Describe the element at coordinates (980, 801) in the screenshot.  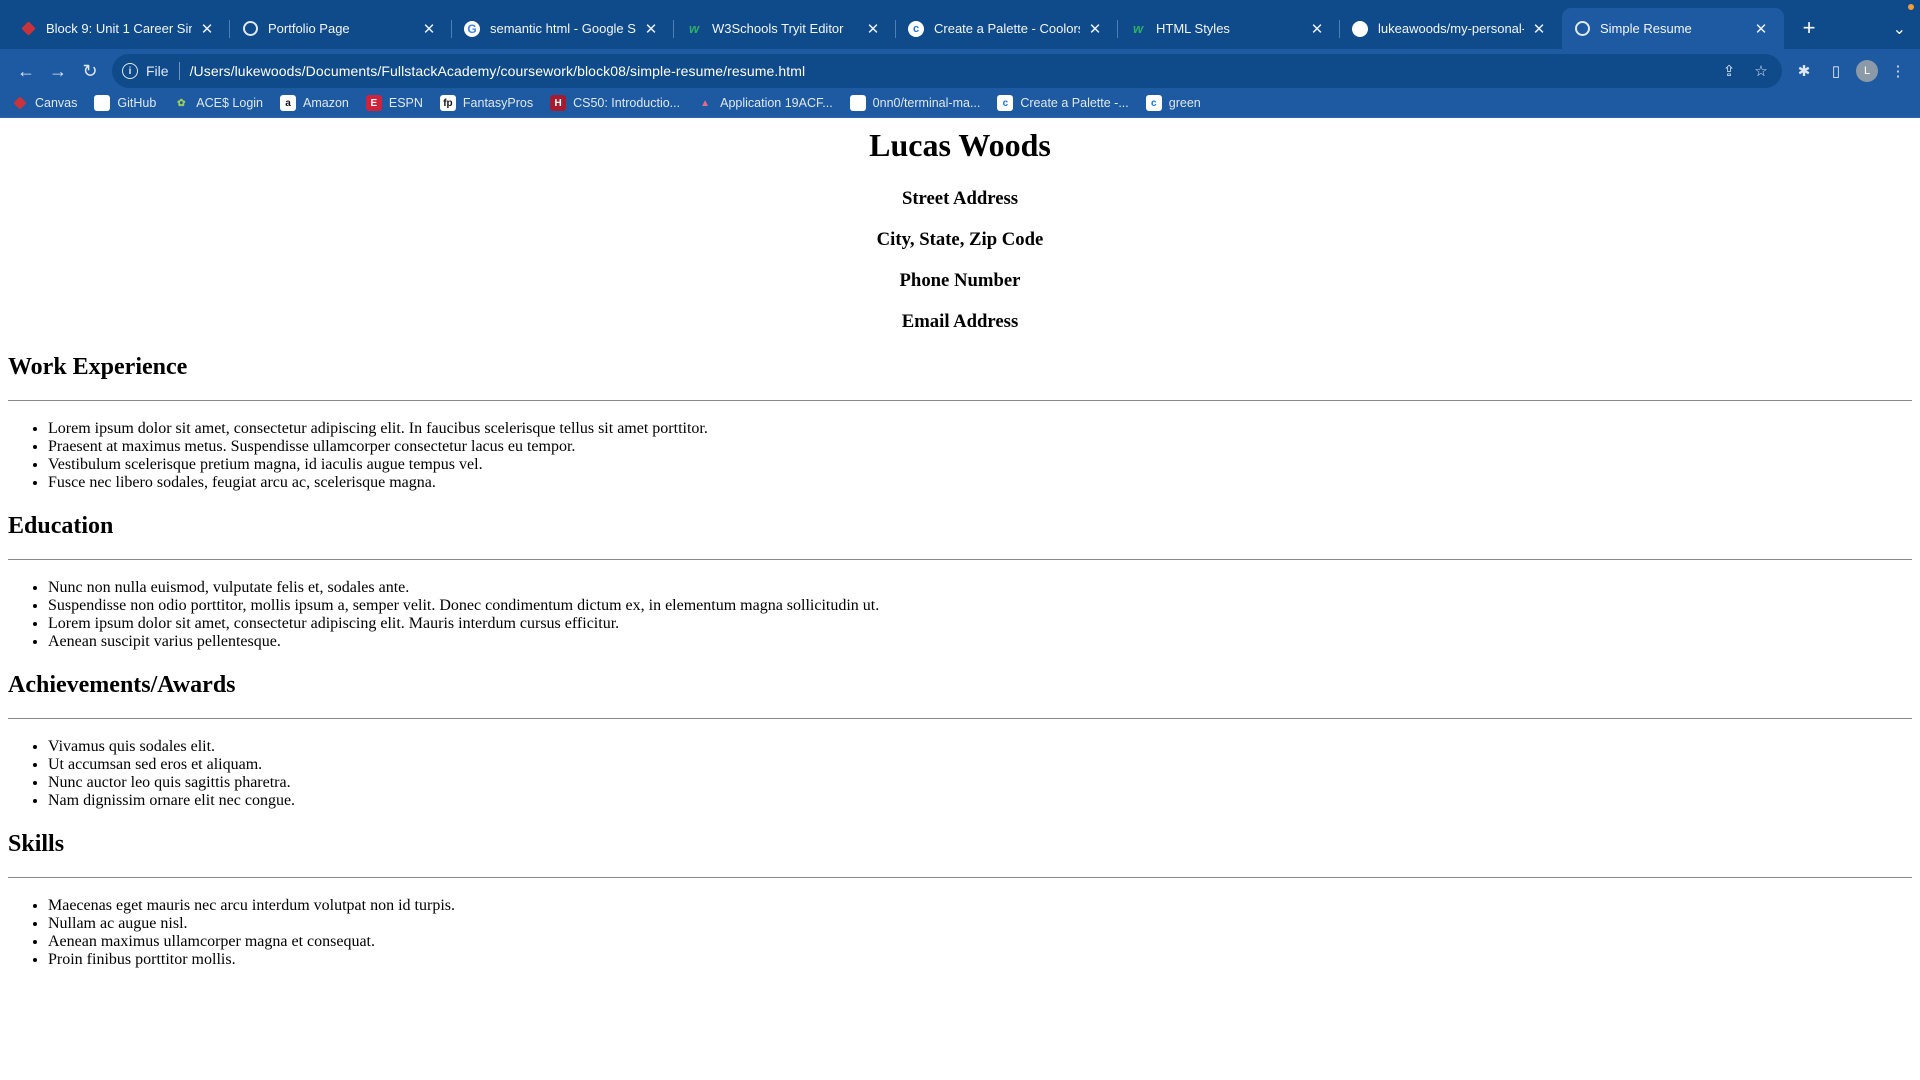
I see `list-item: Nam dignissim ornare elit nec congue.` at that location.